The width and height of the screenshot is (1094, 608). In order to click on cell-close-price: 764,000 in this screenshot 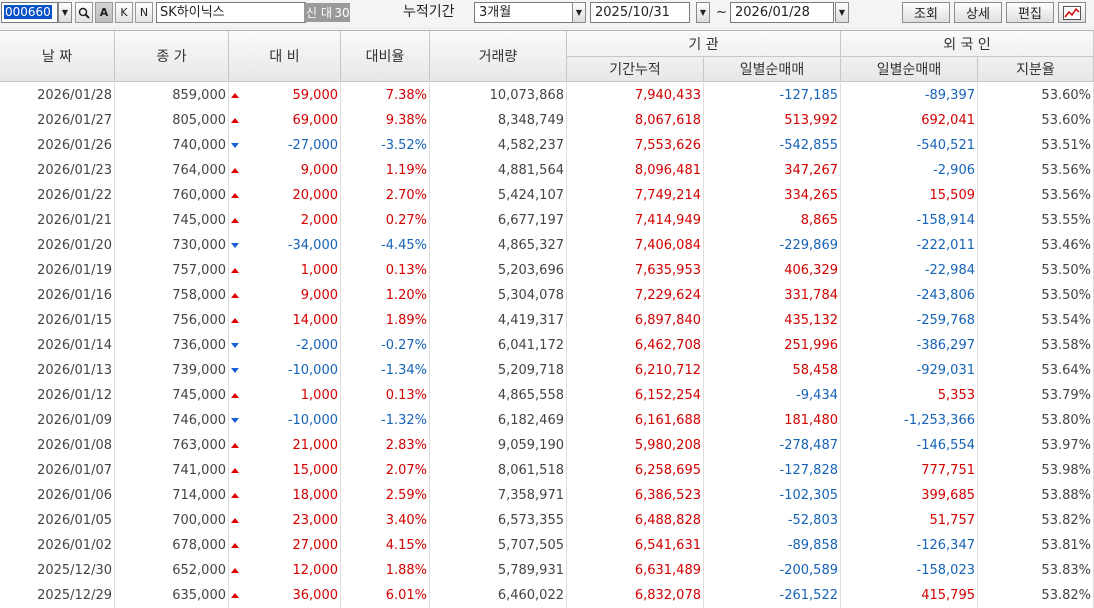, I will do `click(172, 170)`.